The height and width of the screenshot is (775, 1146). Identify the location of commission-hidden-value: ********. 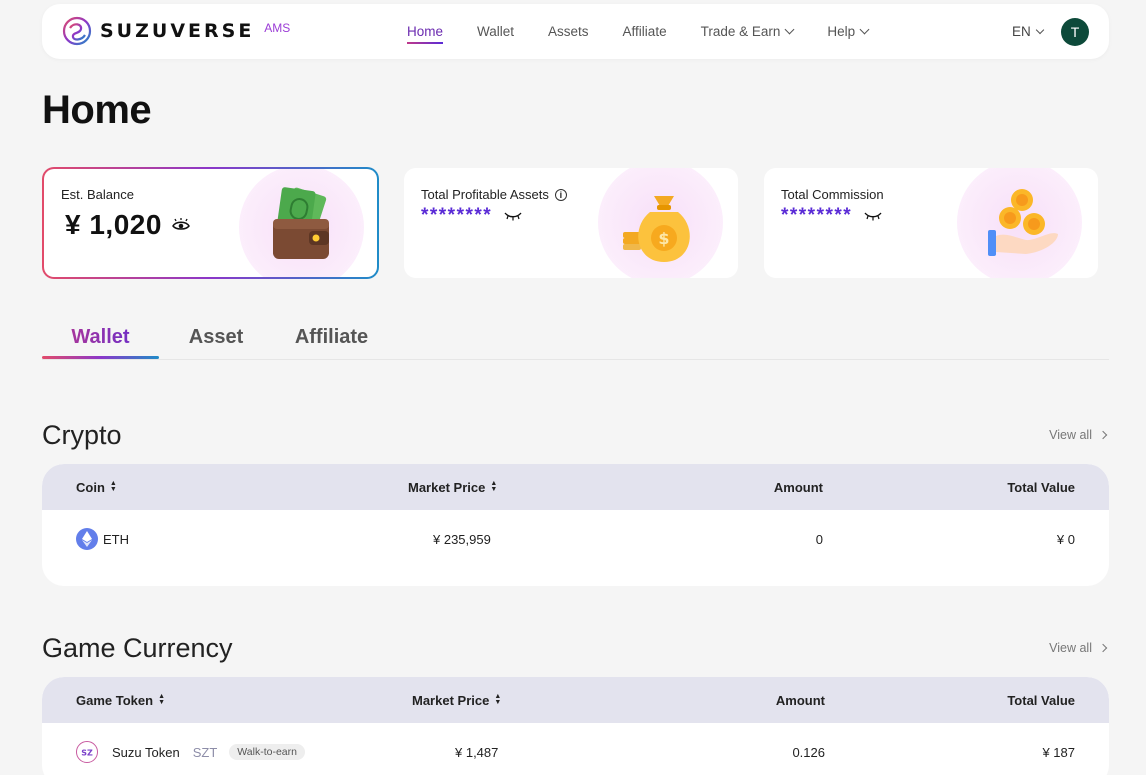
(817, 215).